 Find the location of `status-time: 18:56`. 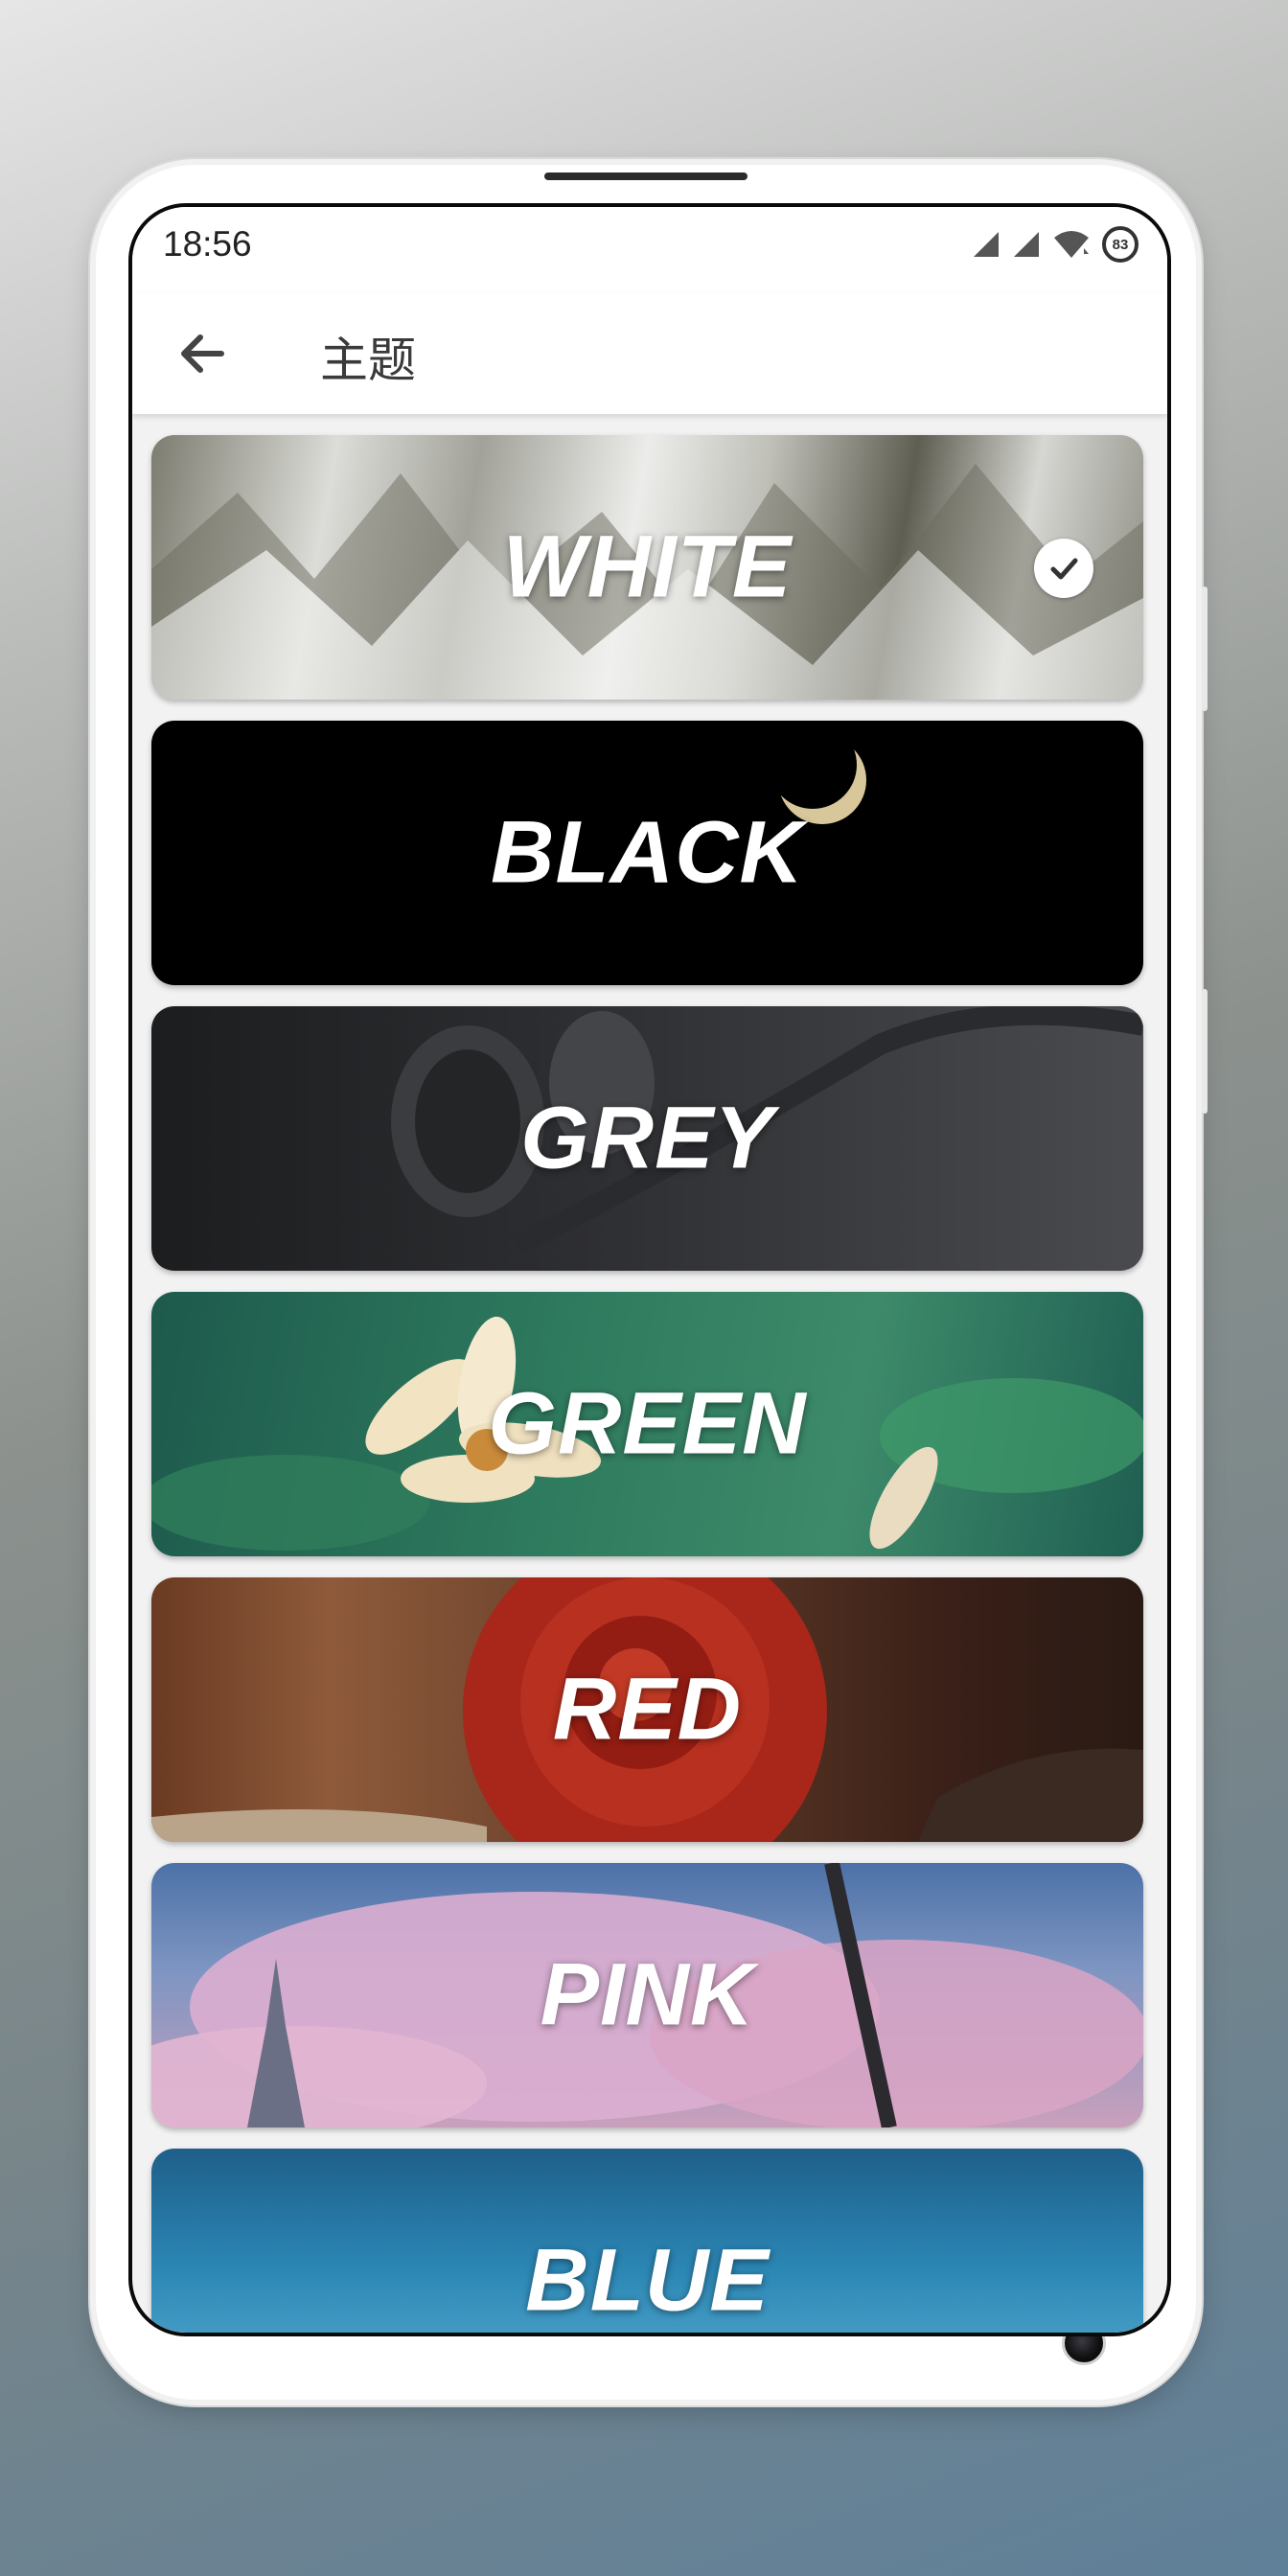

status-time: 18:56 is located at coordinates (207, 244).